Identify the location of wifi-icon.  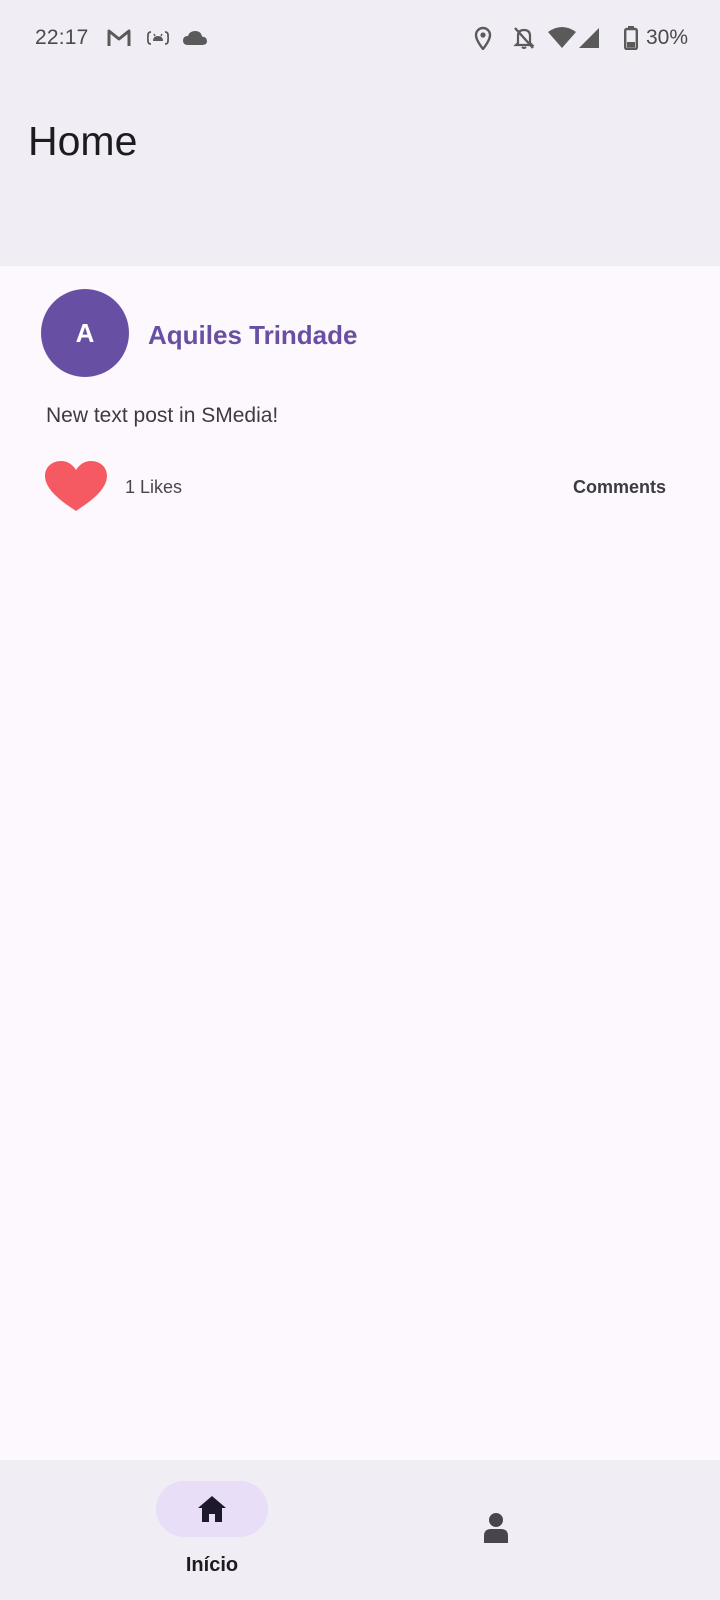
(562, 38).